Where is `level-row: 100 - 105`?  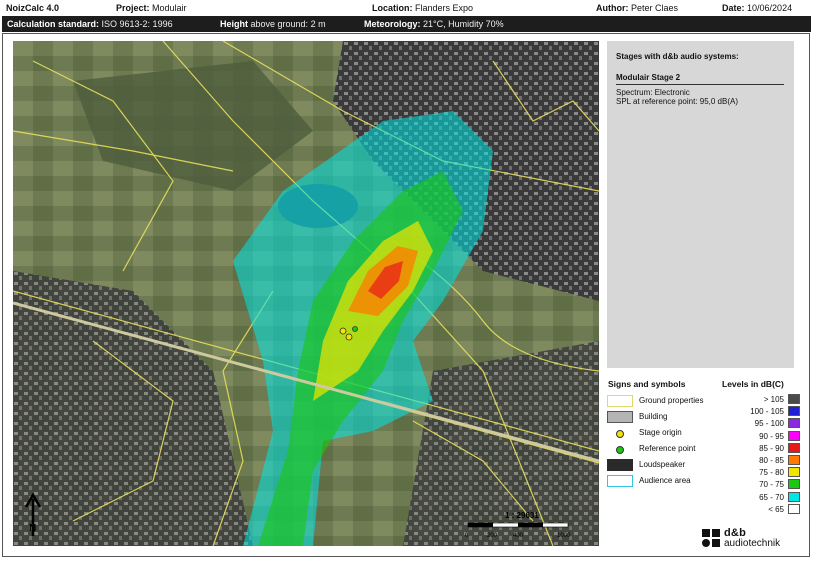 level-row: 100 - 105 is located at coordinates (765, 411).